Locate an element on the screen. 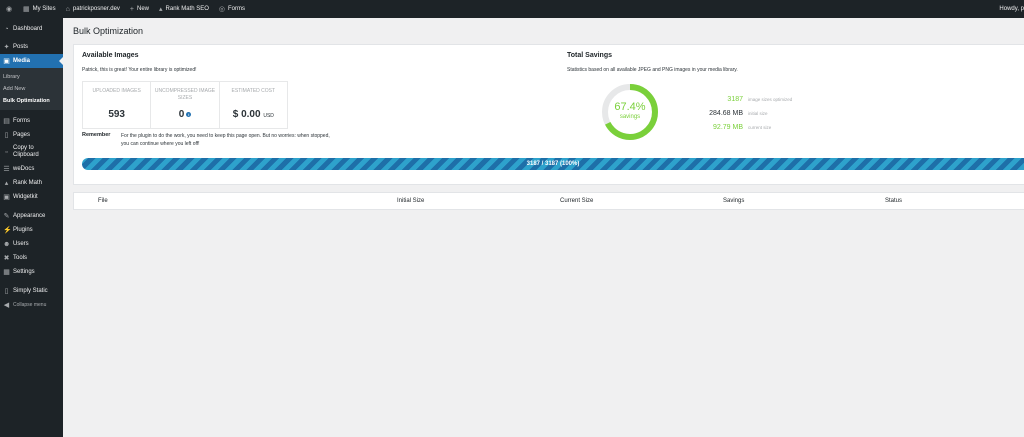 This screenshot has width=1024, height=437. sidebar-item-plugins: ⚡ Plugins is located at coordinates (31, 230).